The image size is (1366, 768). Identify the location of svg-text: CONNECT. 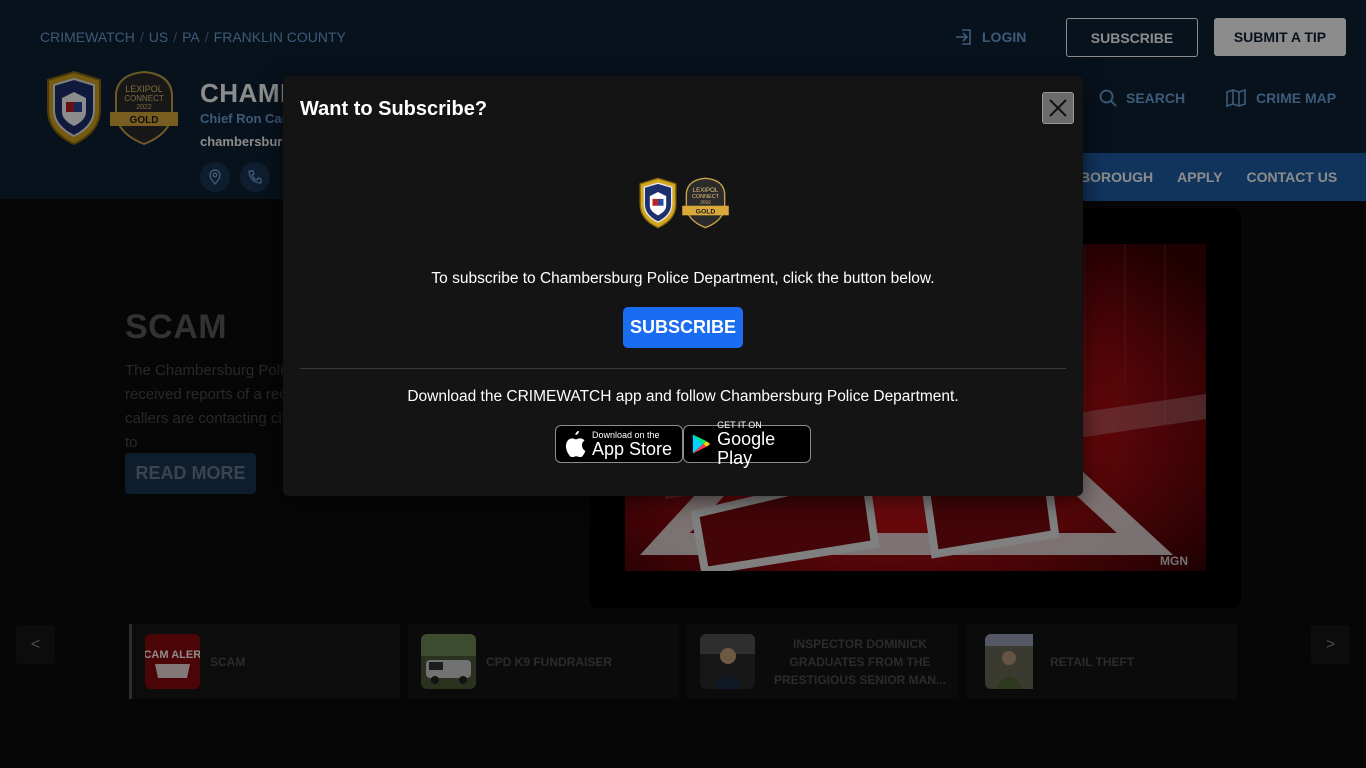
(706, 197).